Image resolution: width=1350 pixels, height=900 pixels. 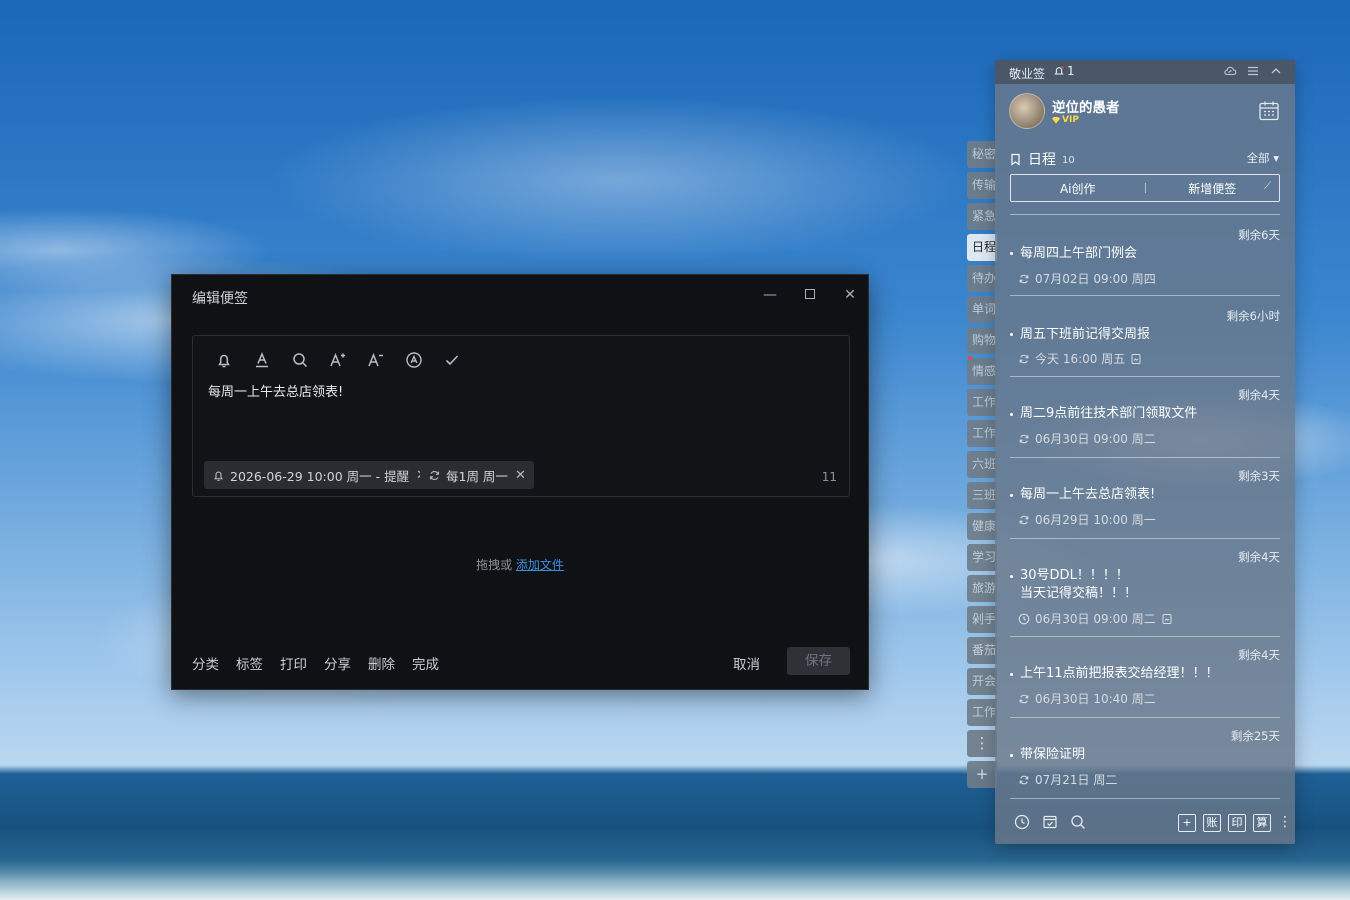 I want to click on text-color-icon, so click(x=262, y=360).